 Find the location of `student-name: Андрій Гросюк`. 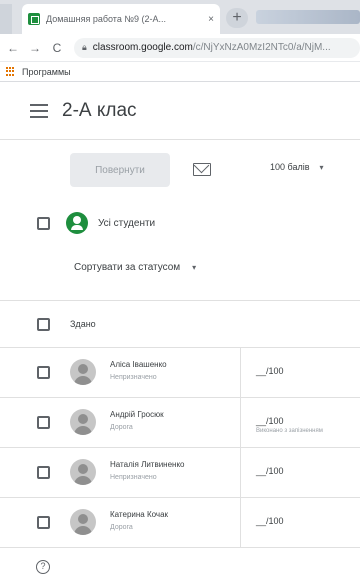

student-name: Андрій Гросюк is located at coordinates (137, 414).